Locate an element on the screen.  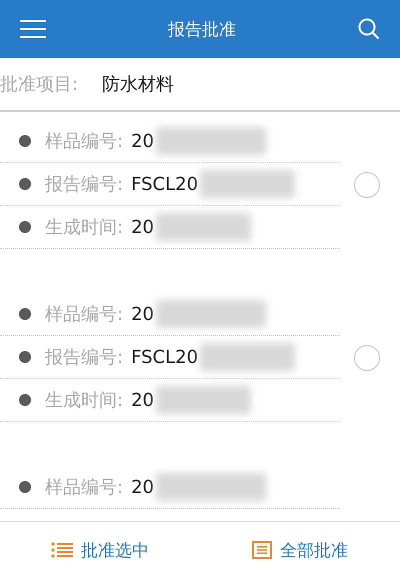
document-icon is located at coordinates (262, 550).